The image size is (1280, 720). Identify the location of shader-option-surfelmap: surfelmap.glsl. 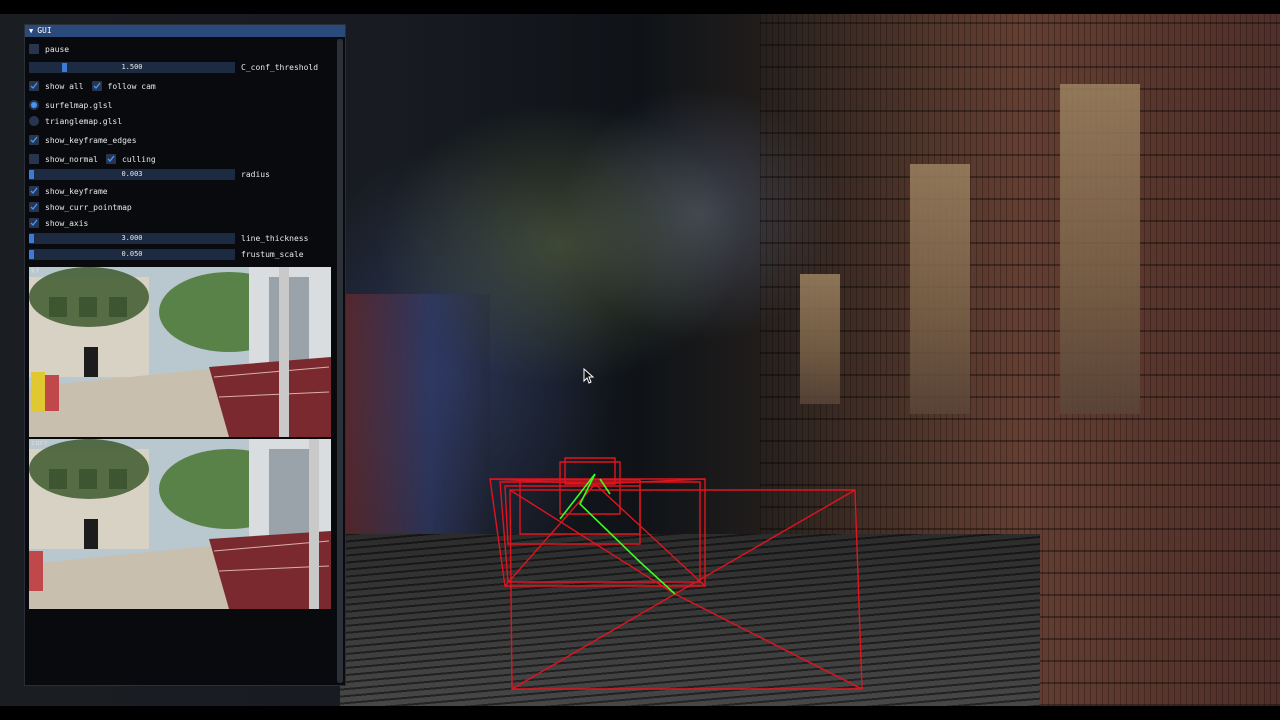
(70, 105).